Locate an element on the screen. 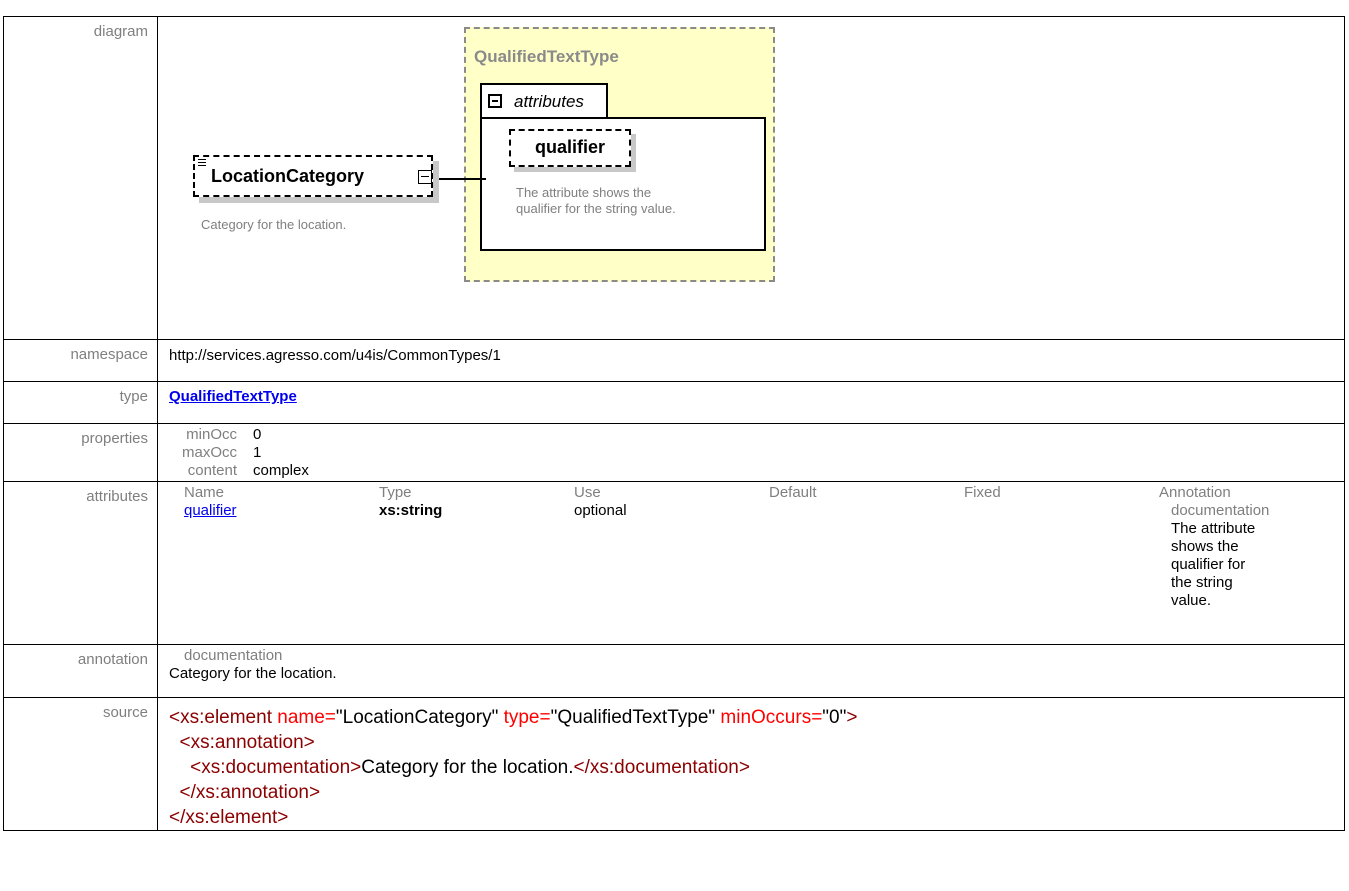  annotation-line: the string is located at coordinates (1202, 582).